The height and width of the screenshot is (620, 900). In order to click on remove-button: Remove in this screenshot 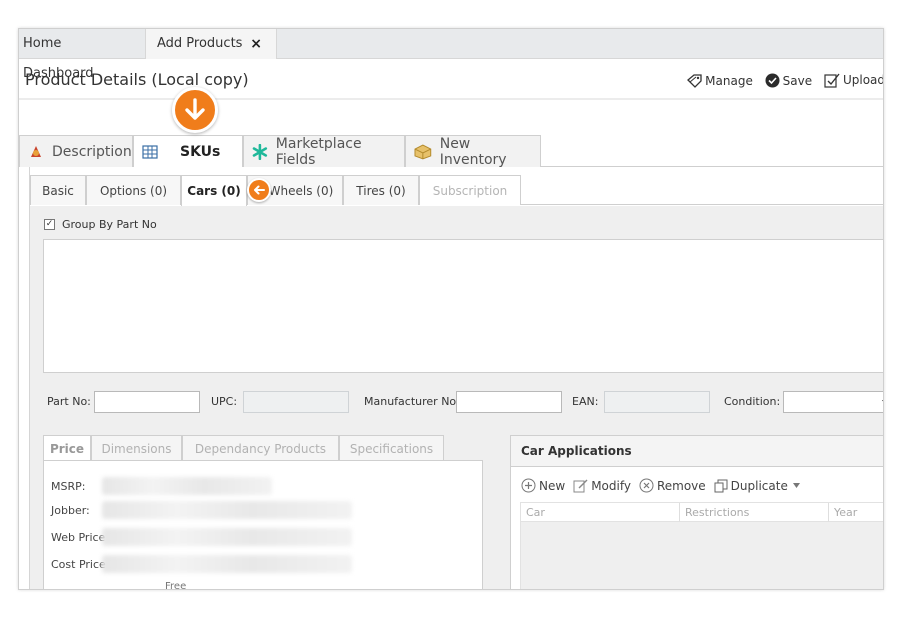, I will do `click(672, 485)`.